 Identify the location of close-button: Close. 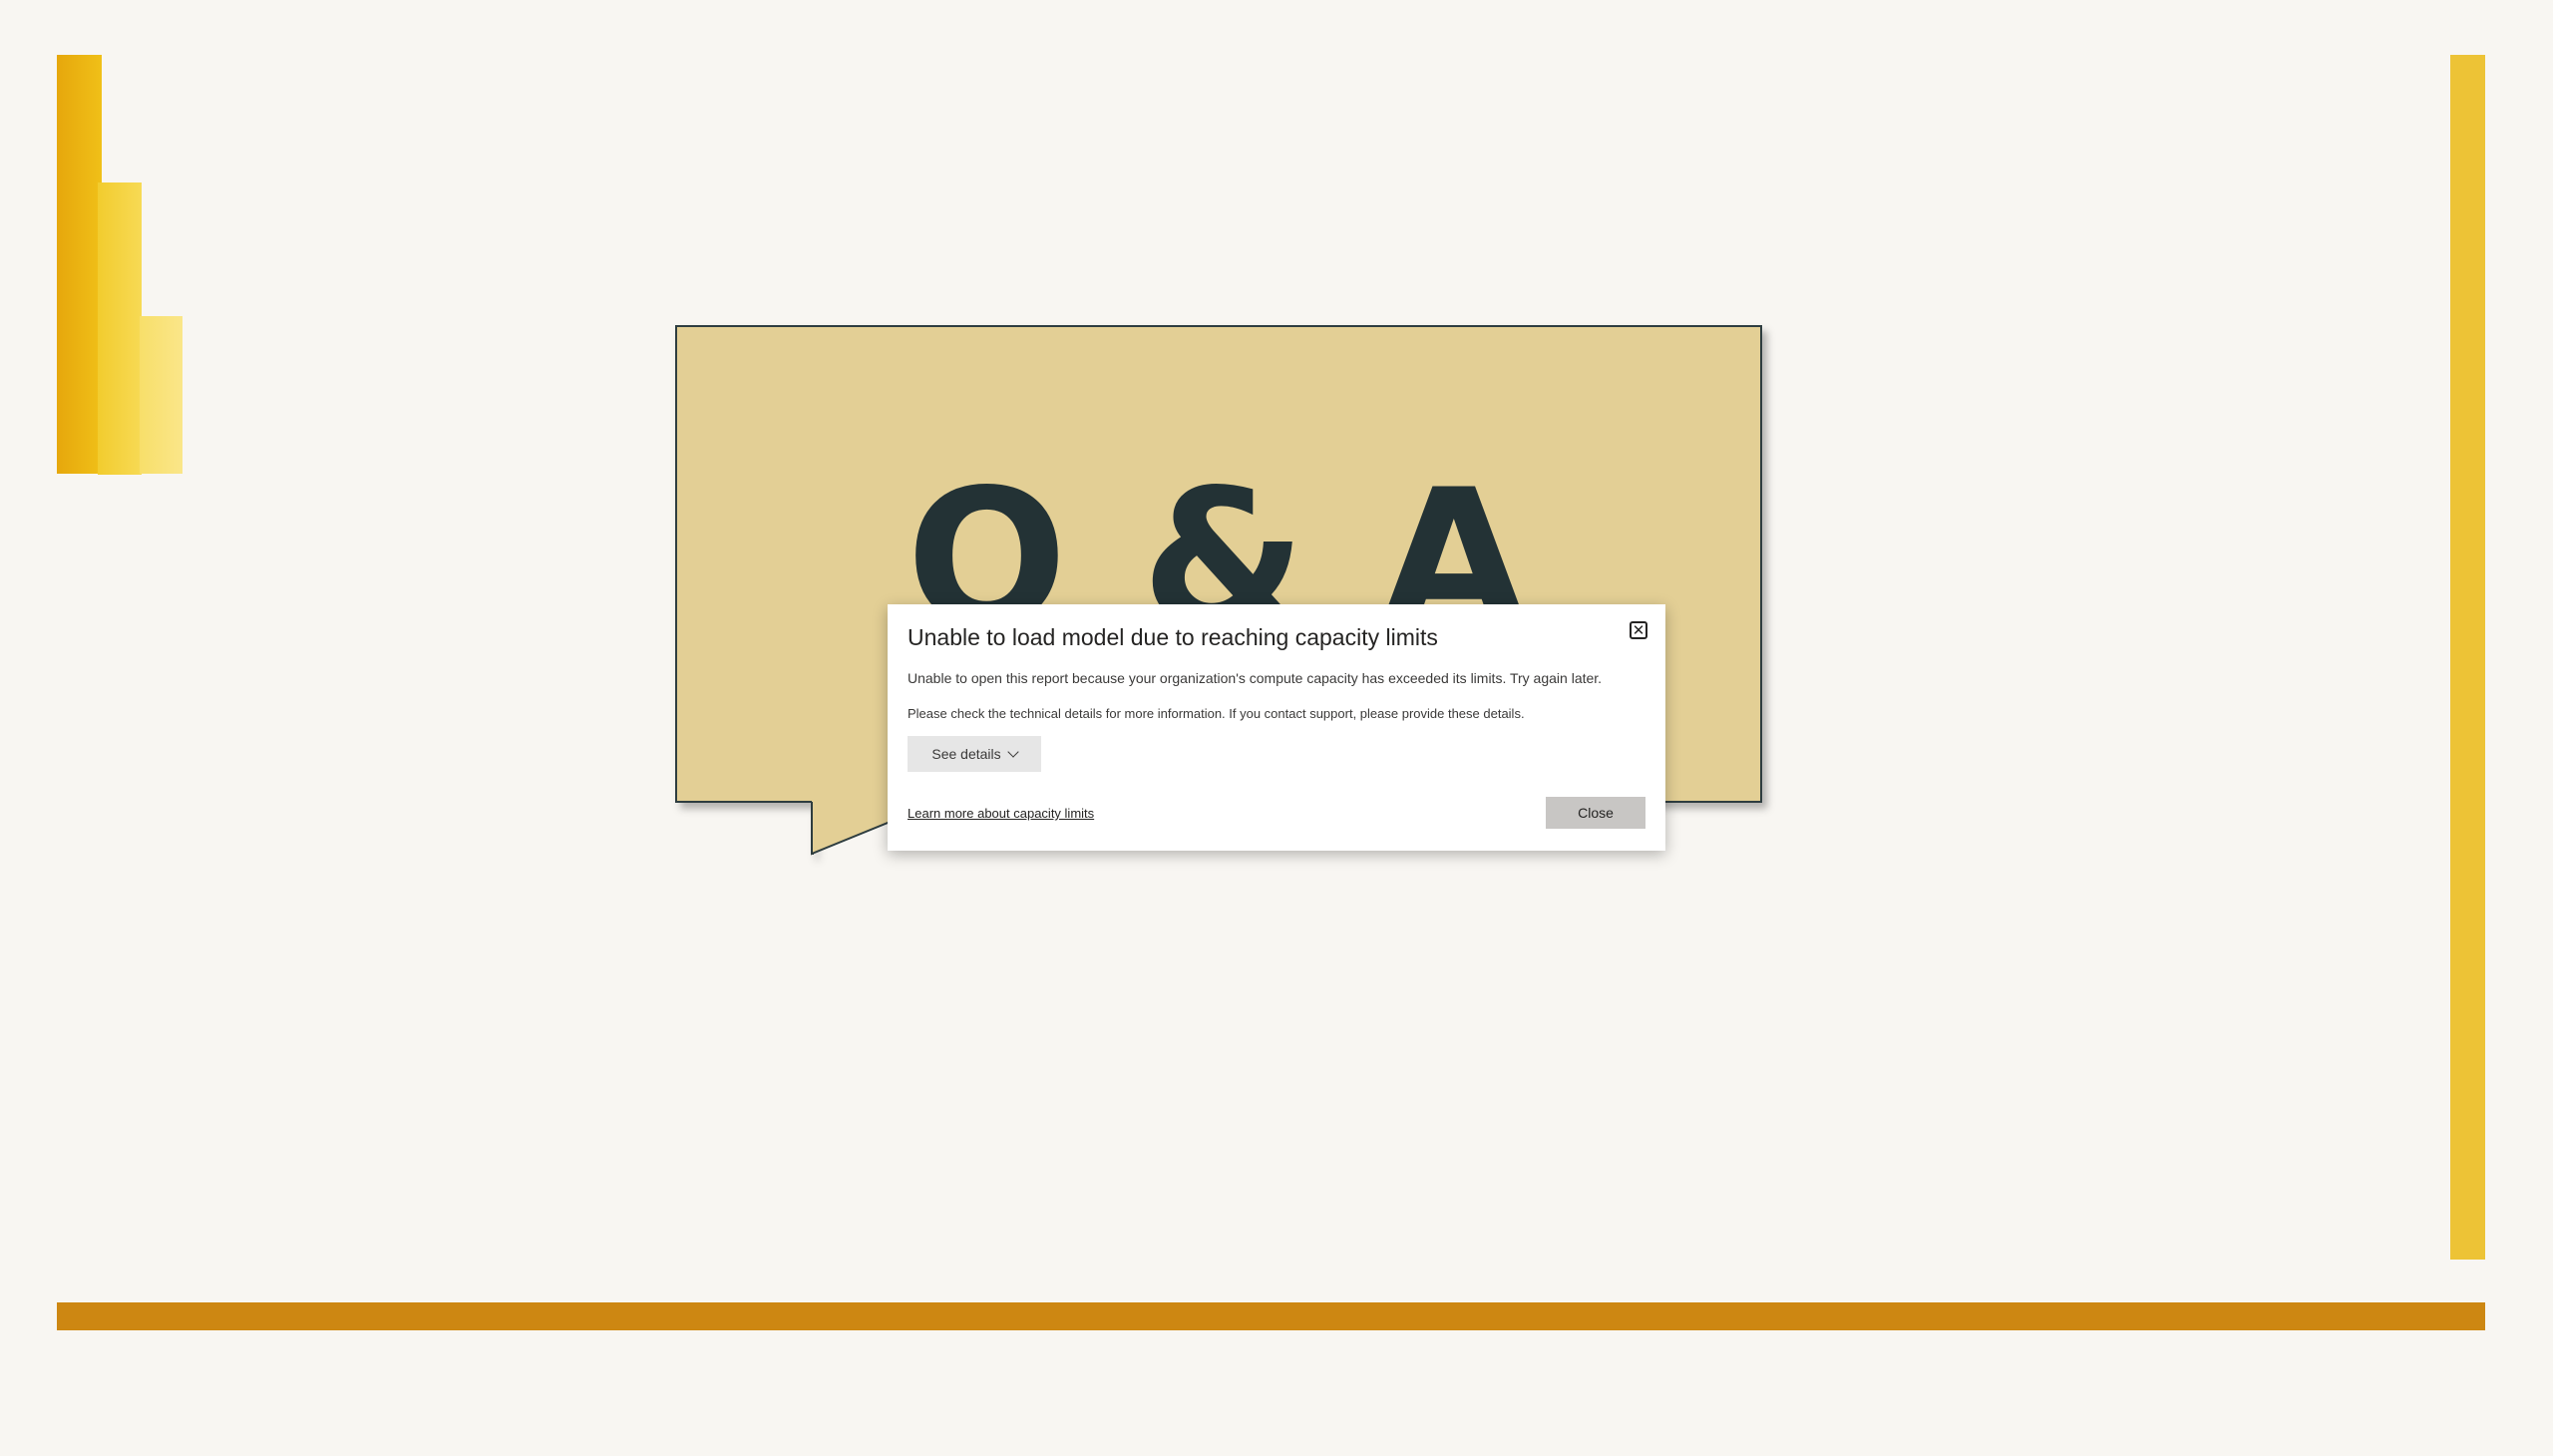
(1596, 813).